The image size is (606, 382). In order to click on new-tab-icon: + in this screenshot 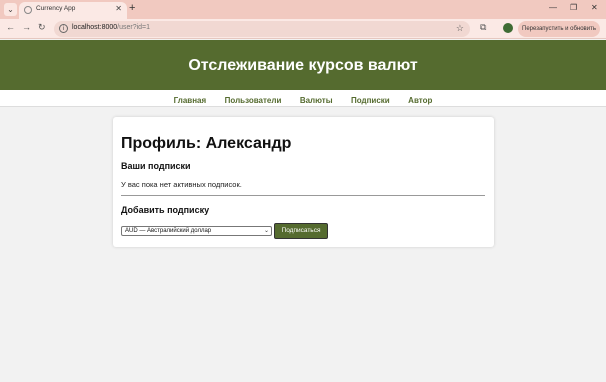, I will do `click(132, 8)`.